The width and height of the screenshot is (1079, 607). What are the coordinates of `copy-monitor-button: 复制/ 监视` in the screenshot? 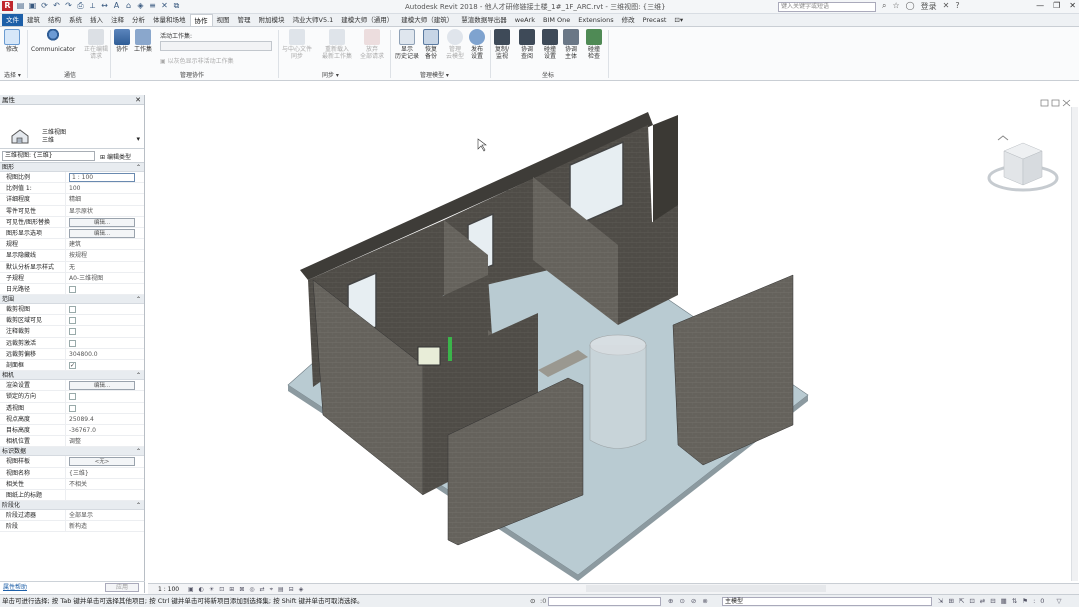 It's located at (502, 44).